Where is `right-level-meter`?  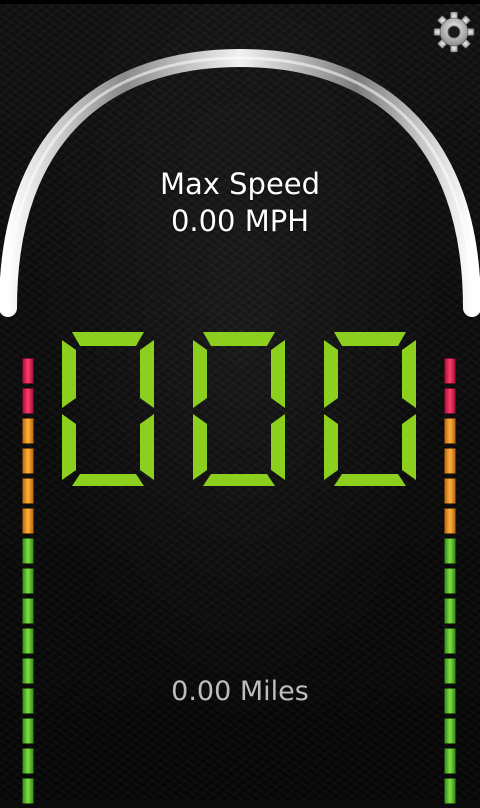 right-level-meter is located at coordinates (450, 583).